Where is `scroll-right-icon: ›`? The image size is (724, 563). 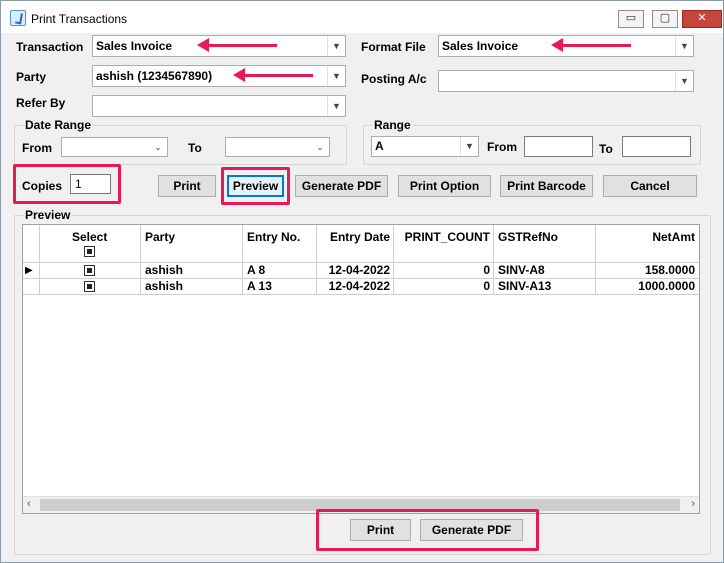
scroll-right-icon: › is located at coordinates (693, 504).